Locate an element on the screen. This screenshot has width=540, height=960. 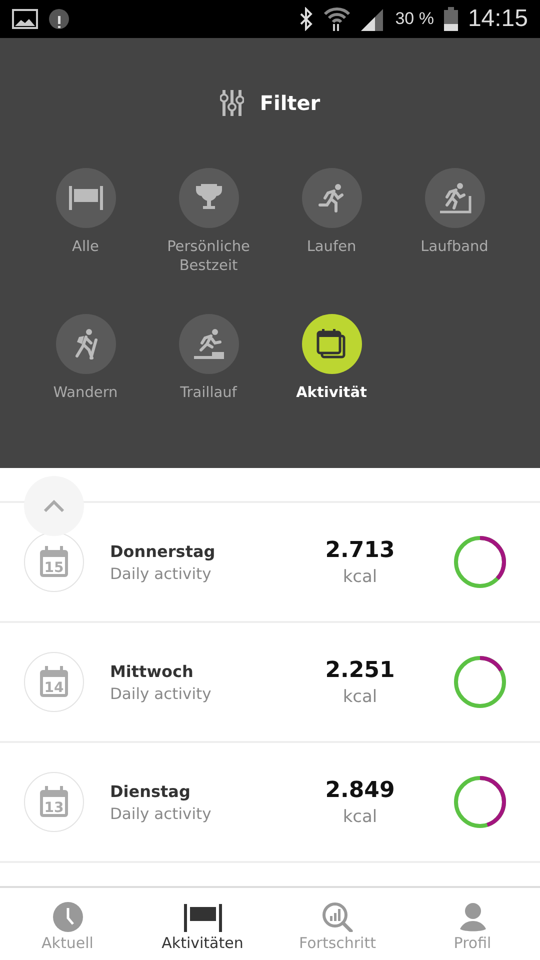
filter-title: Filter is located at coordinates (290, 103).